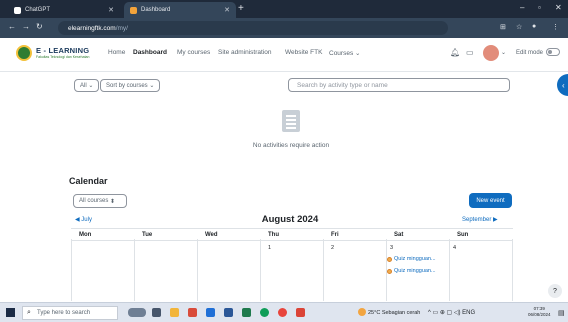 The width and height of the screenshot is (568, 322). What do you see at coordinates (17, 10) in the screenshot?
I see `chatgpt-favicon-icon` at bounding box center [17, 10].